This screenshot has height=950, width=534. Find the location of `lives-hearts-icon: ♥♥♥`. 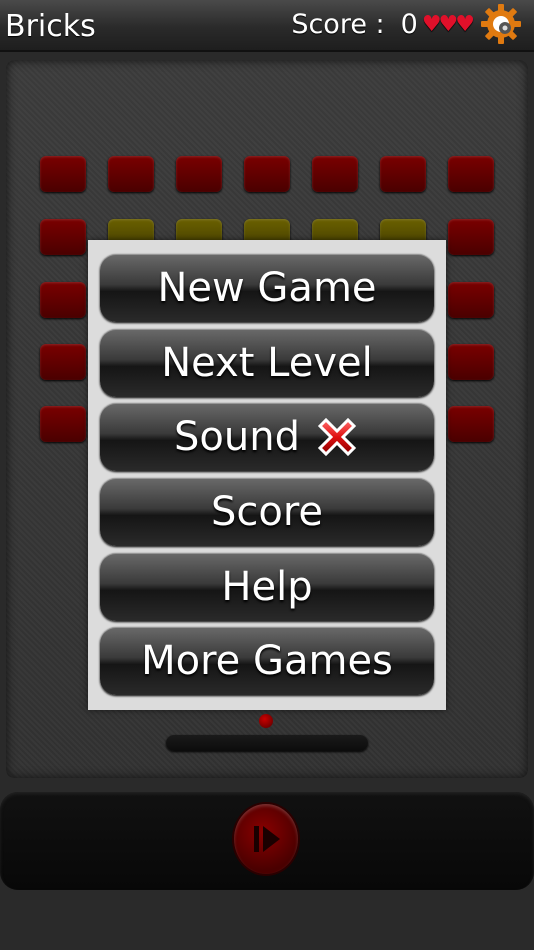

lives-hearts-icon: ♥♥♥ is located at coordinates (448, 24).